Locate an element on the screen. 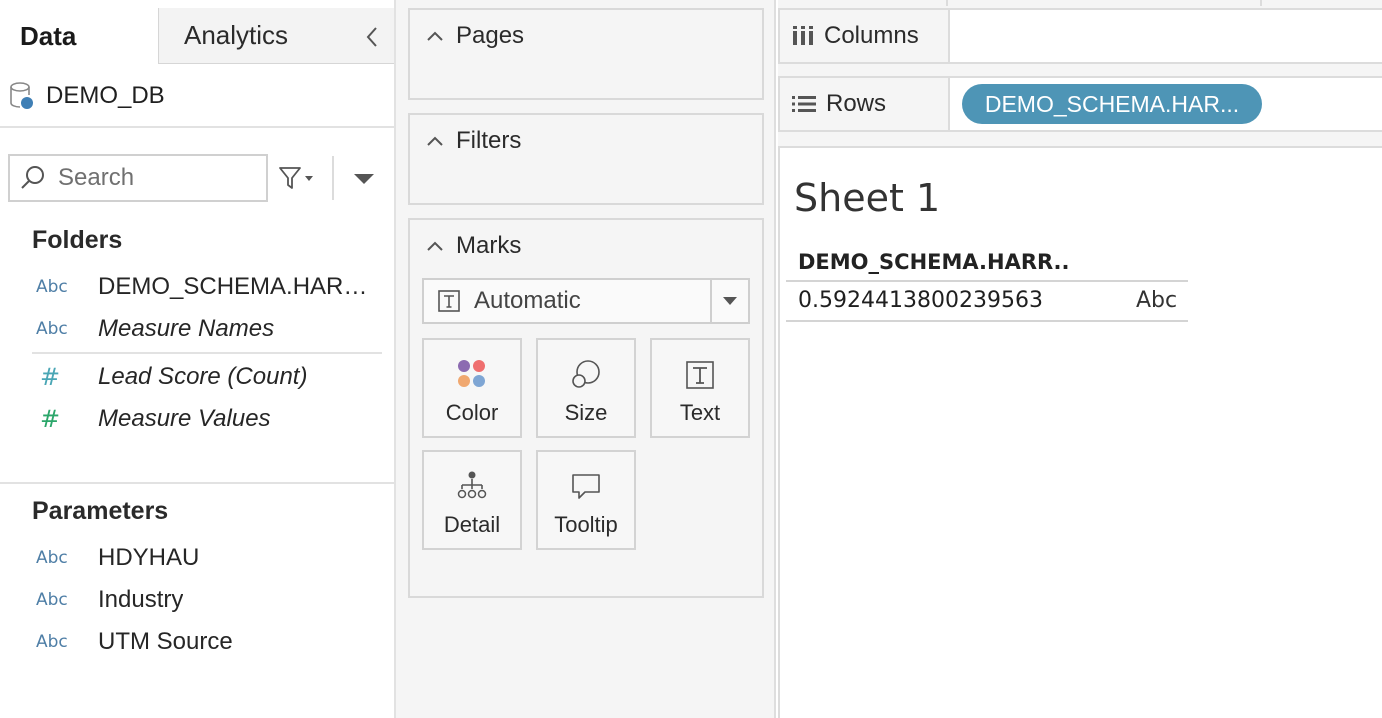  filter-funnel-icon is located at coordinates (296, 178).